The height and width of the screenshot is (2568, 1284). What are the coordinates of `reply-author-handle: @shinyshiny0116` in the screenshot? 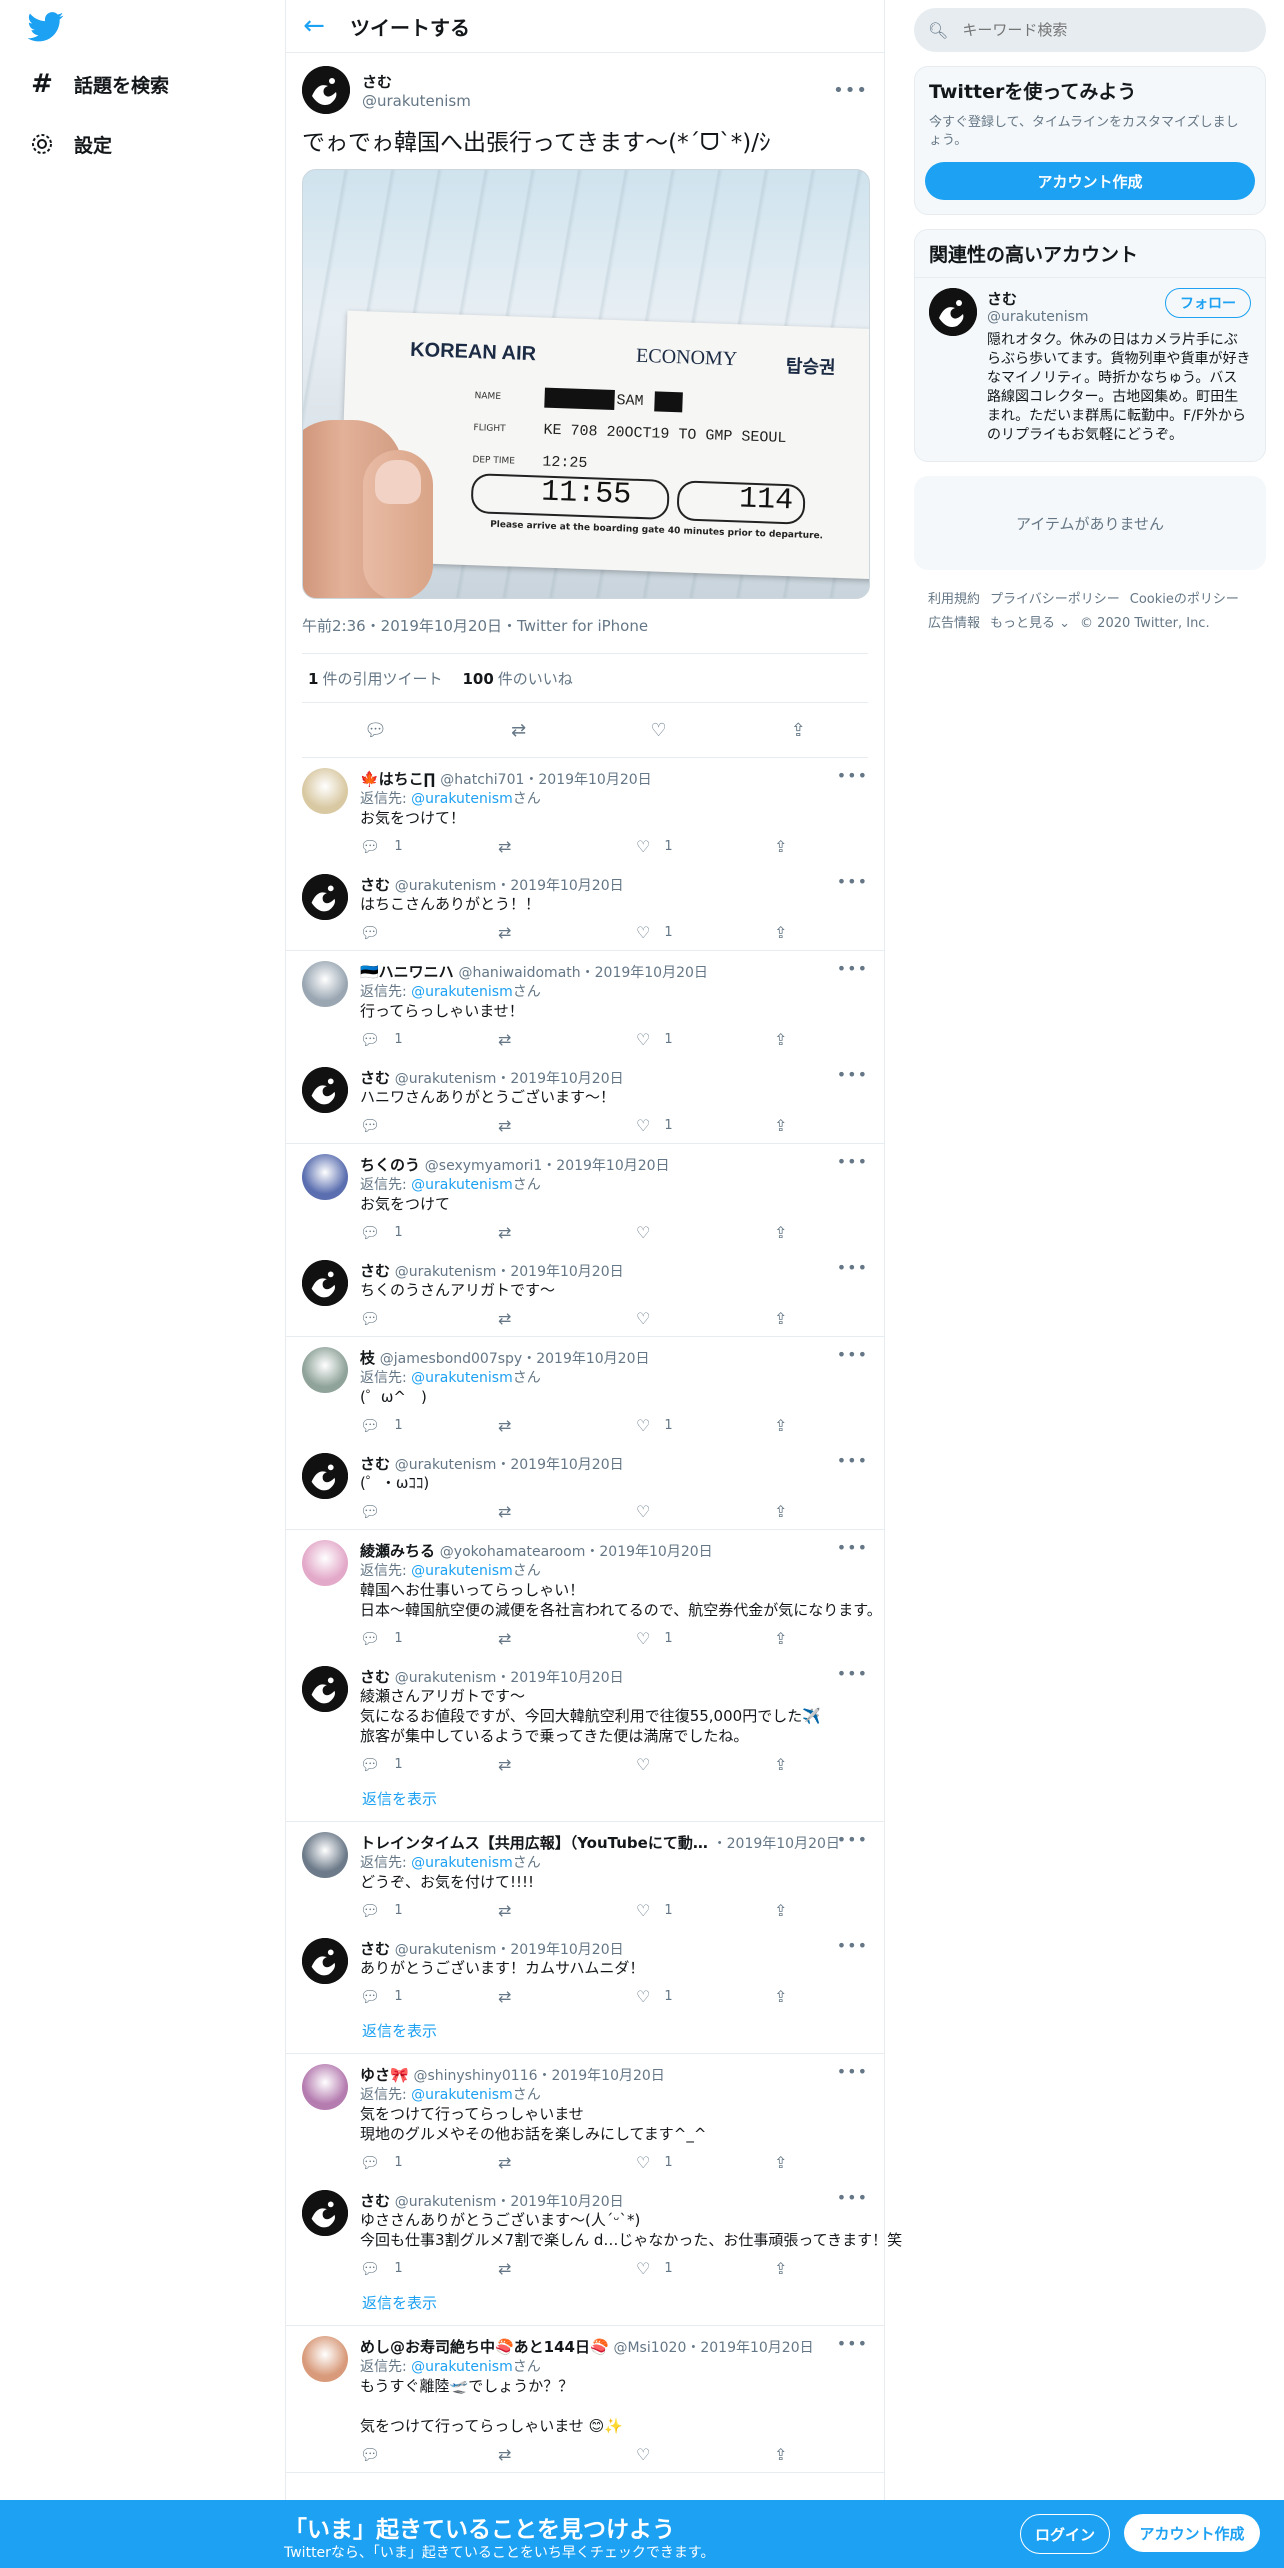 It's located at (475, 2076).